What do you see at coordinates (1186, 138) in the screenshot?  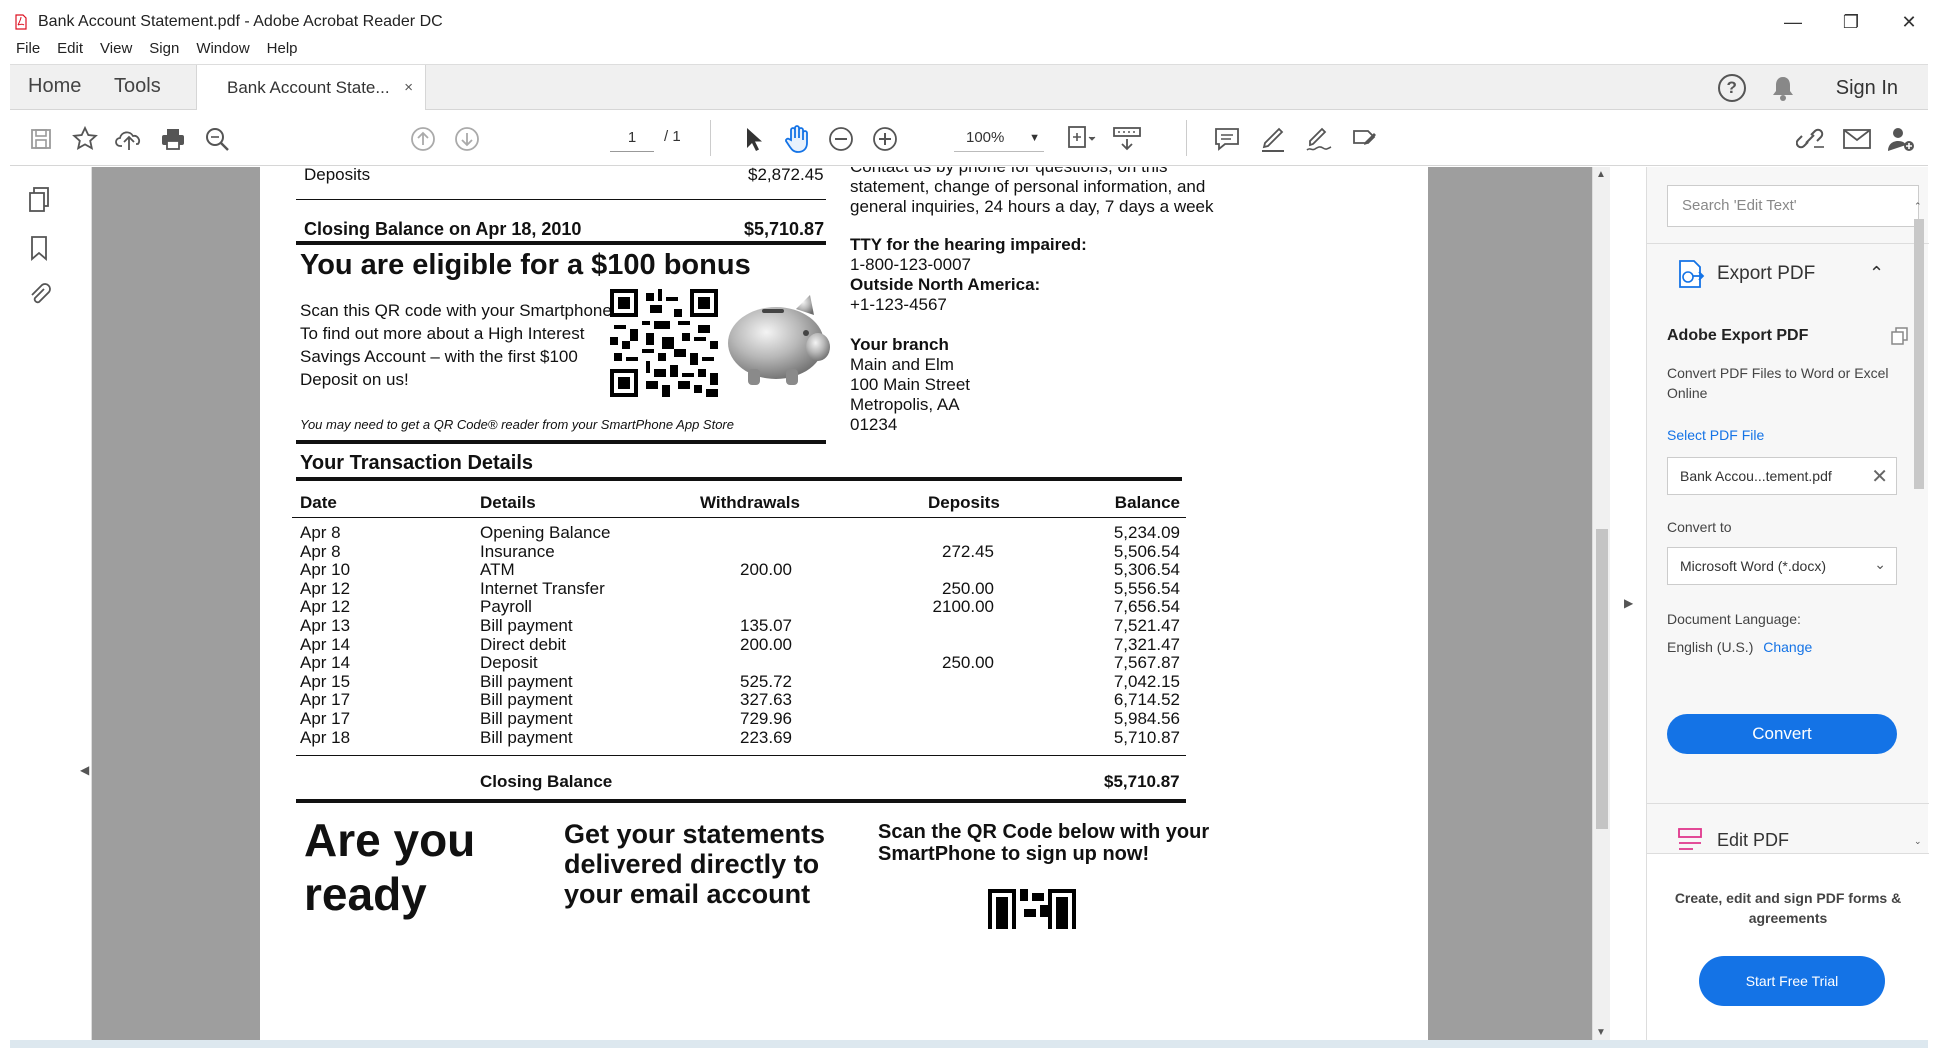 I see `toolbar-divider` at bounding box center [1186, 138].